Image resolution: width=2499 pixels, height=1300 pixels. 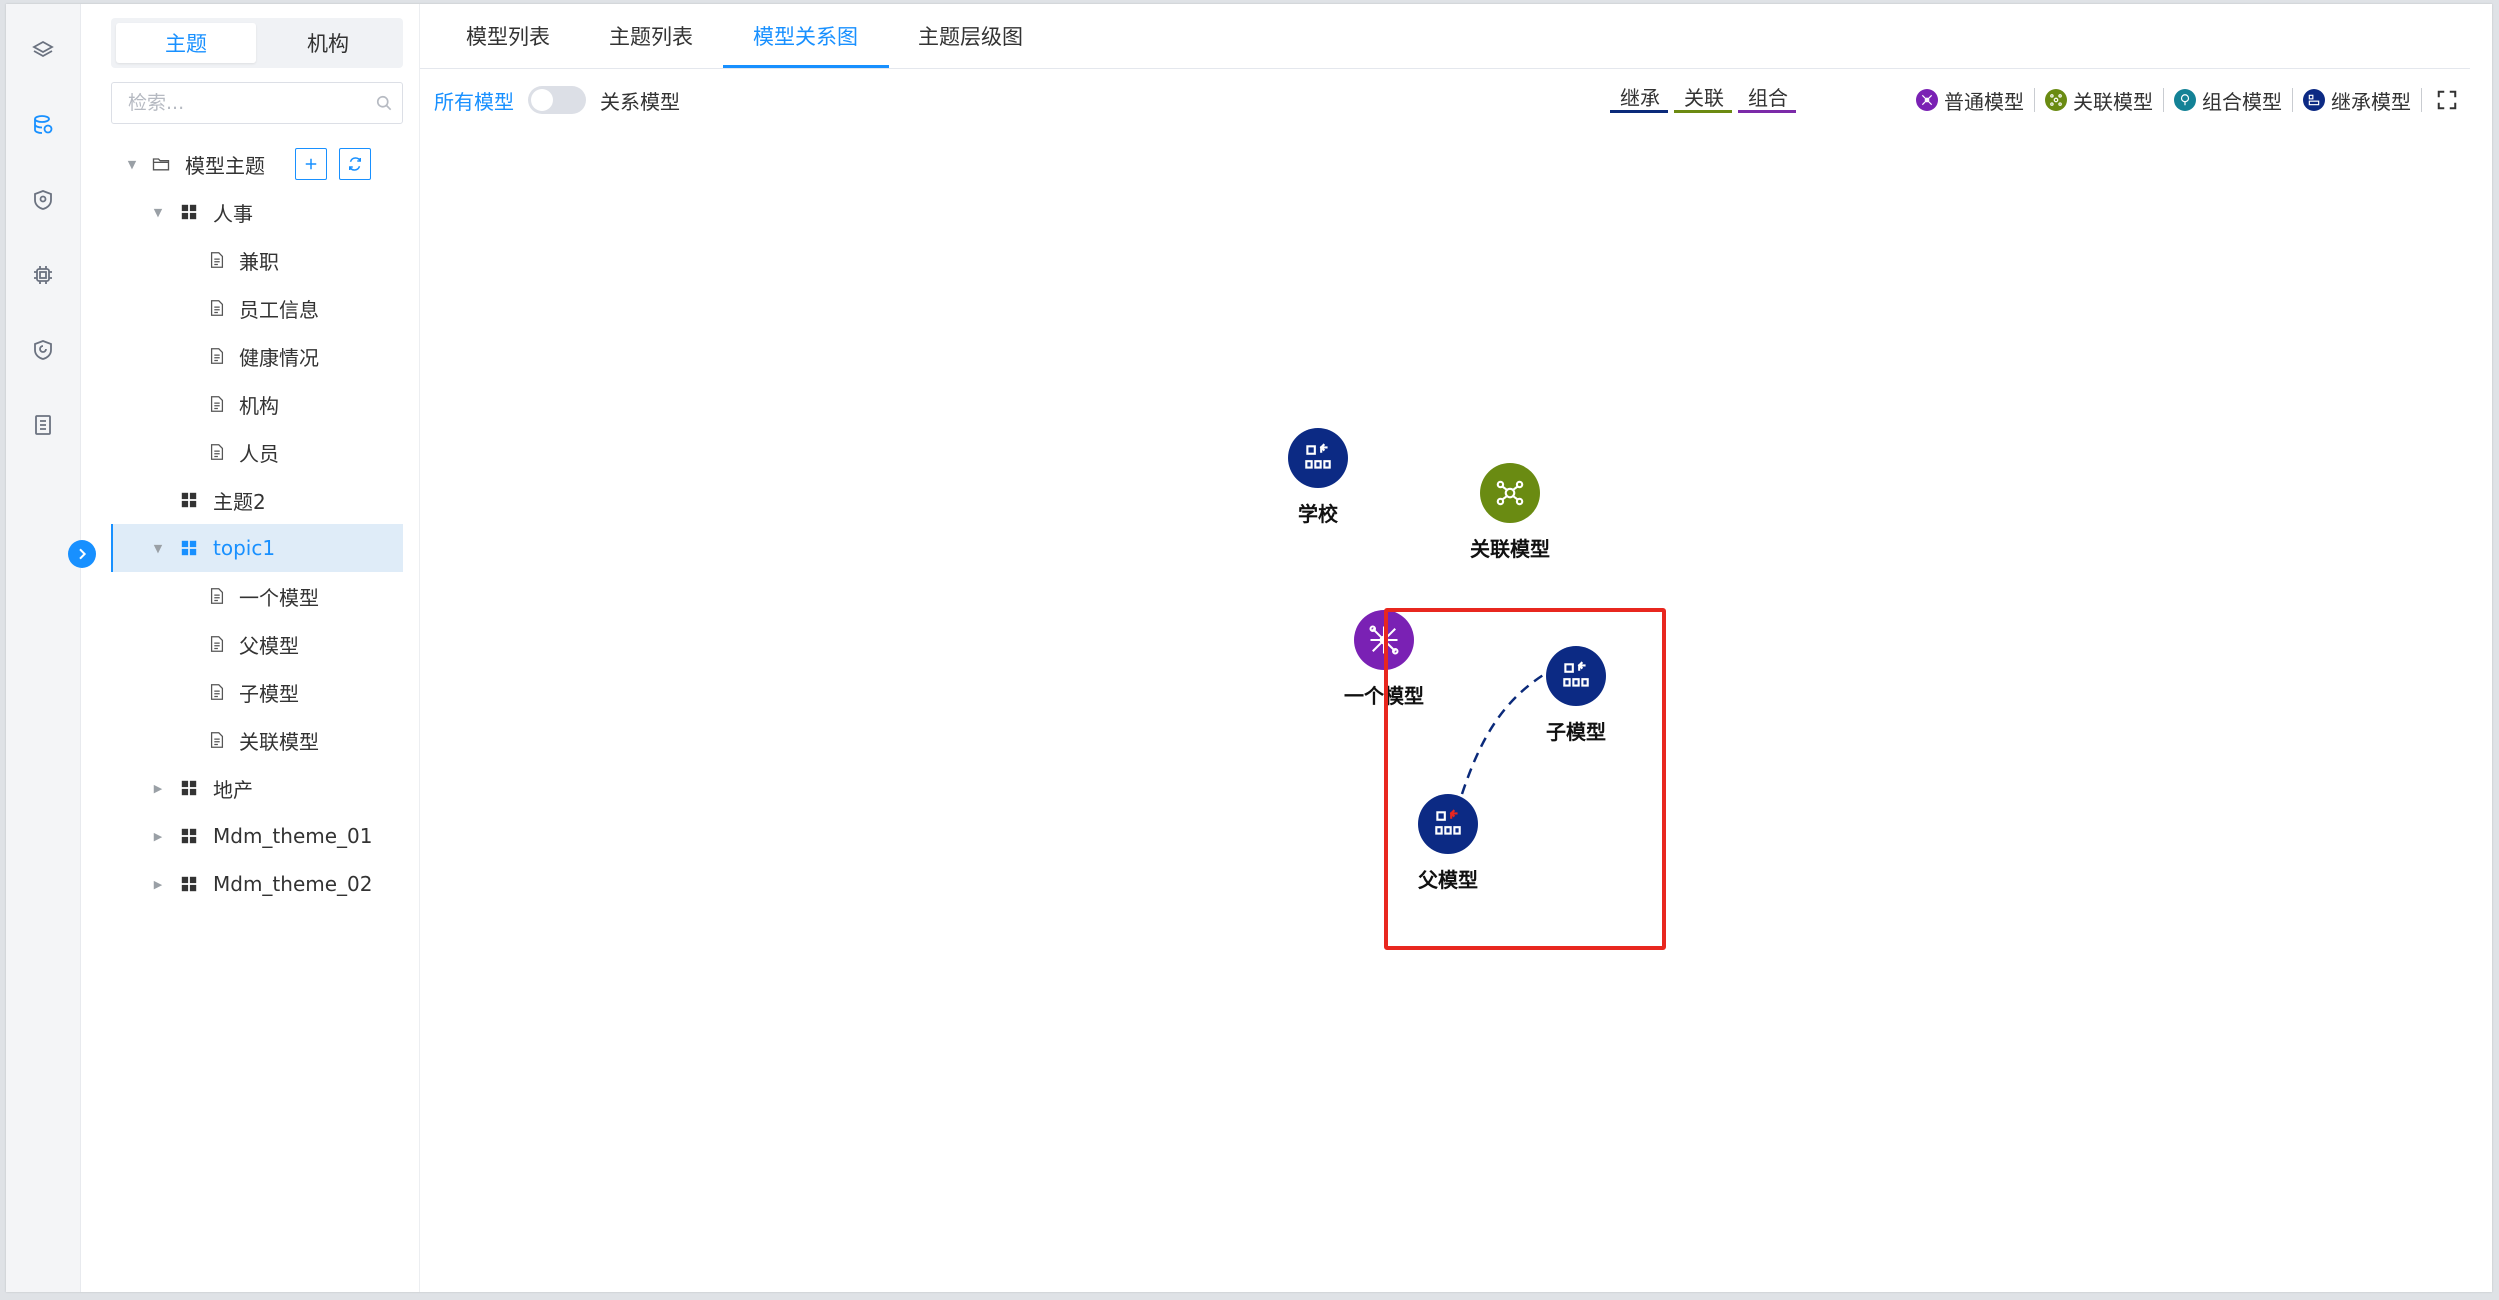 I want to click on database-icon, so click(x=43, y=125).